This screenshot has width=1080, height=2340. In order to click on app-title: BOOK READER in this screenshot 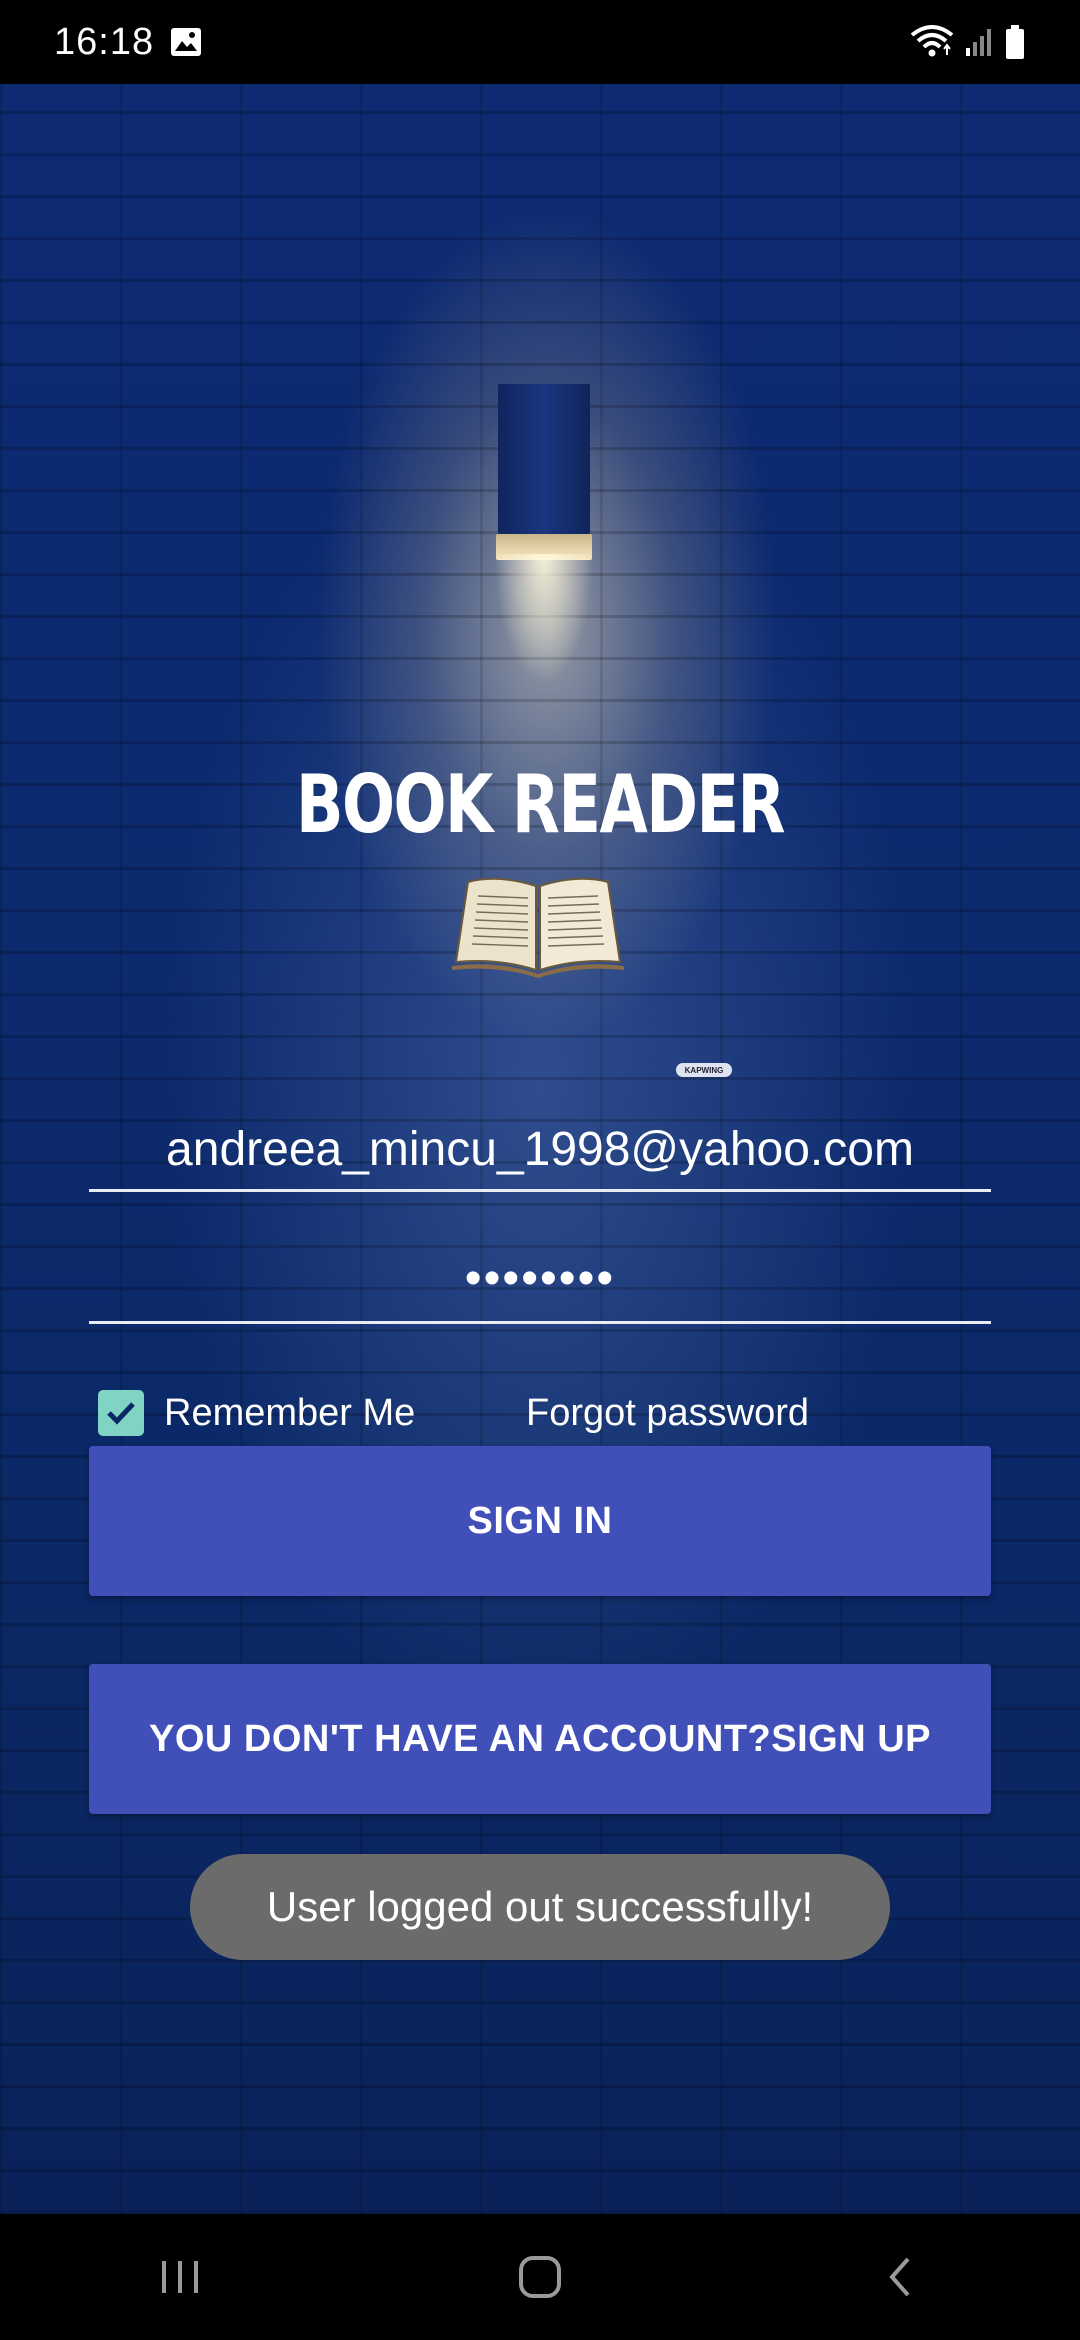, I will do `click(540, 804)`.